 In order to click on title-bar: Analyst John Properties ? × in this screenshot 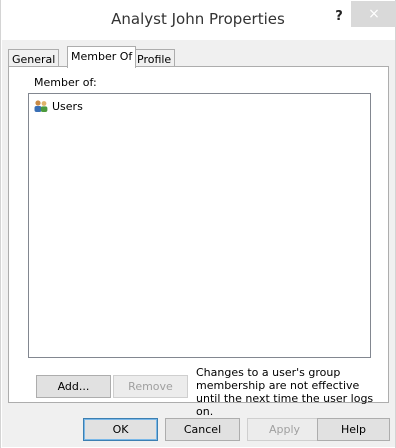, I will do `click(198, 20)`.